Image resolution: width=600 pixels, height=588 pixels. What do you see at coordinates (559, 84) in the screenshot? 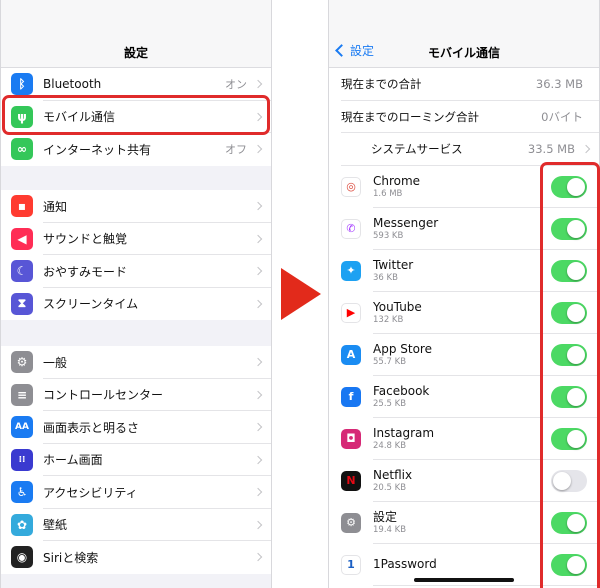
I see `stat-value: 36.3 MB` at bounding box center [559, 84].